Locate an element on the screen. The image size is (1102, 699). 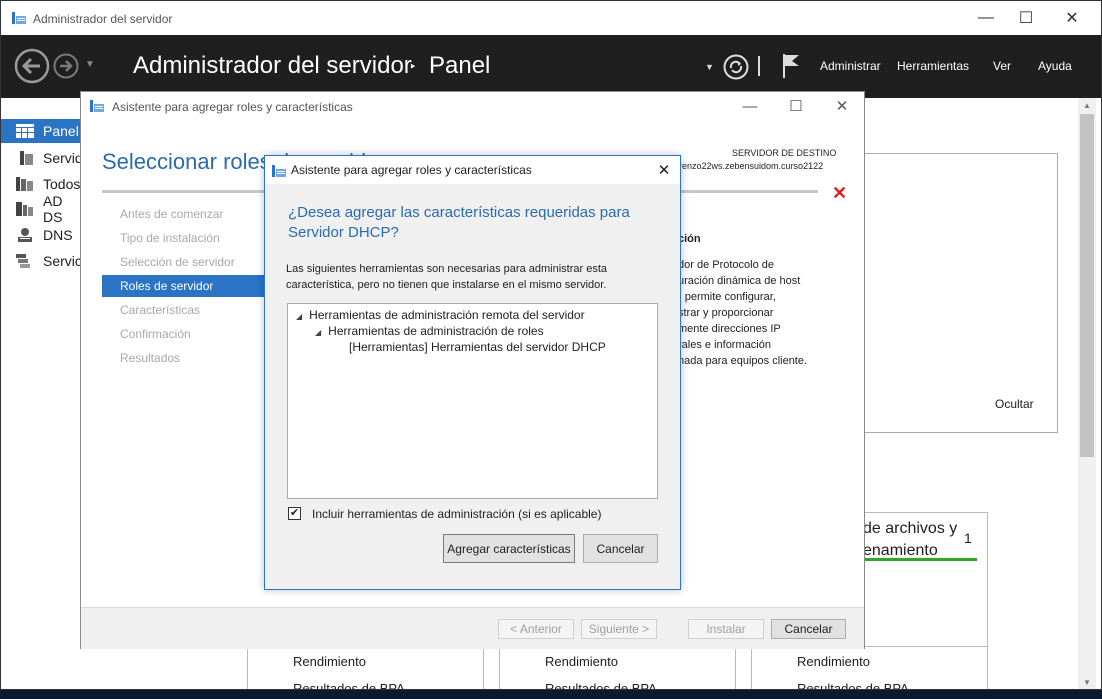
tree-node-label: Herramientas de administración de roles is located at coordinates (436, 331).